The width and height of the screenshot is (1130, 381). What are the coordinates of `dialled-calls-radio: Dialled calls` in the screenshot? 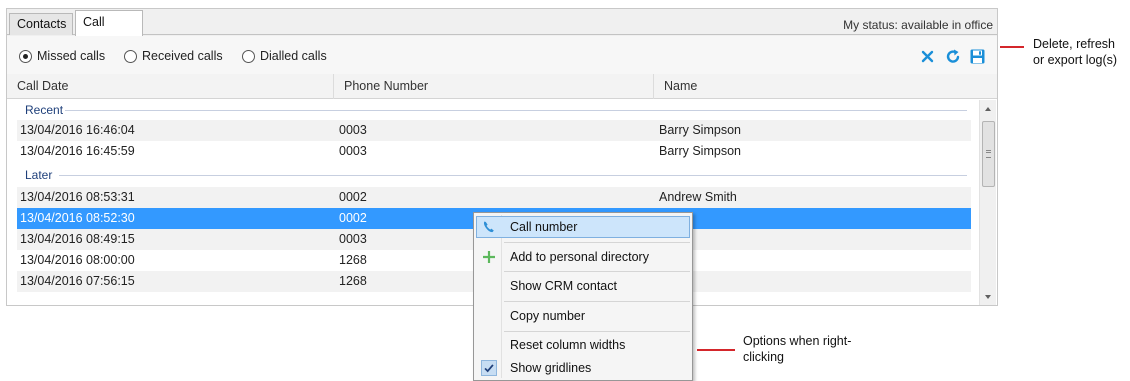 It's located at (284, 56).